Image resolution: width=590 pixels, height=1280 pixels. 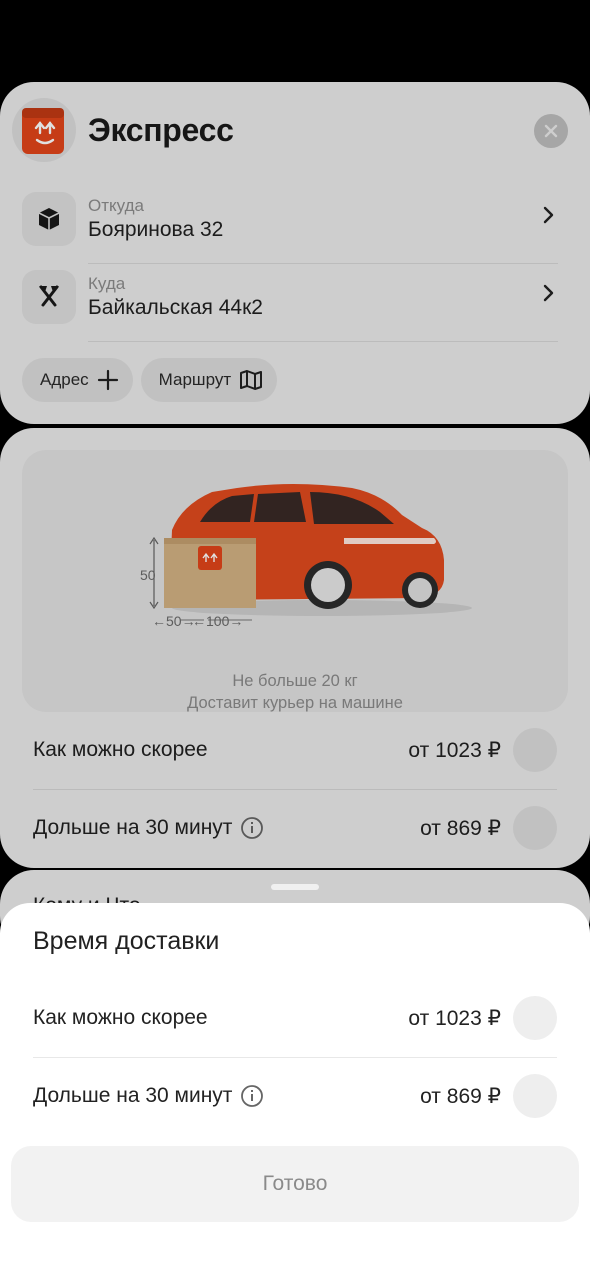 I want to click on option-price: от 869 ₽, so click(x=460, y=1096).